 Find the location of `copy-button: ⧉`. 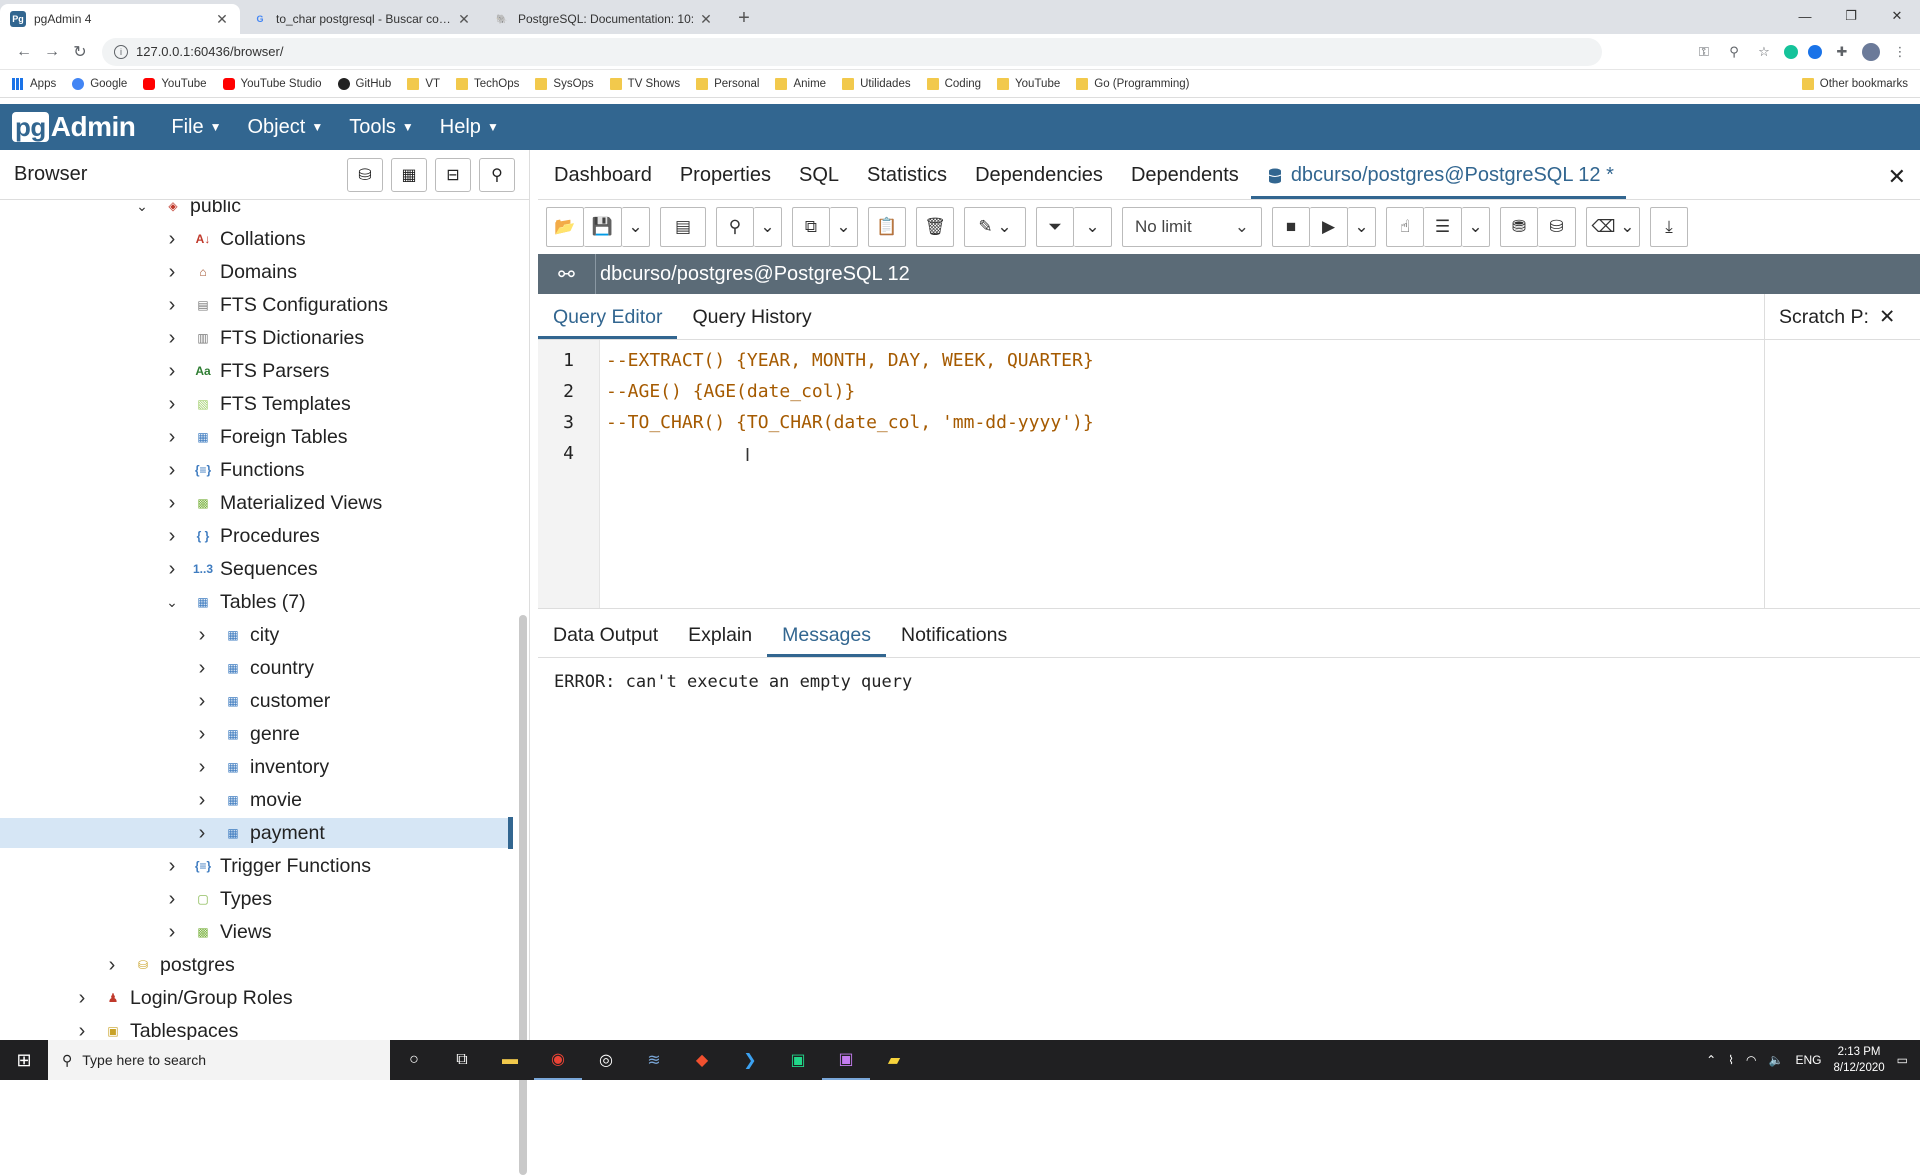

copy-button: ⧉ is located at coordinates (811, 227).